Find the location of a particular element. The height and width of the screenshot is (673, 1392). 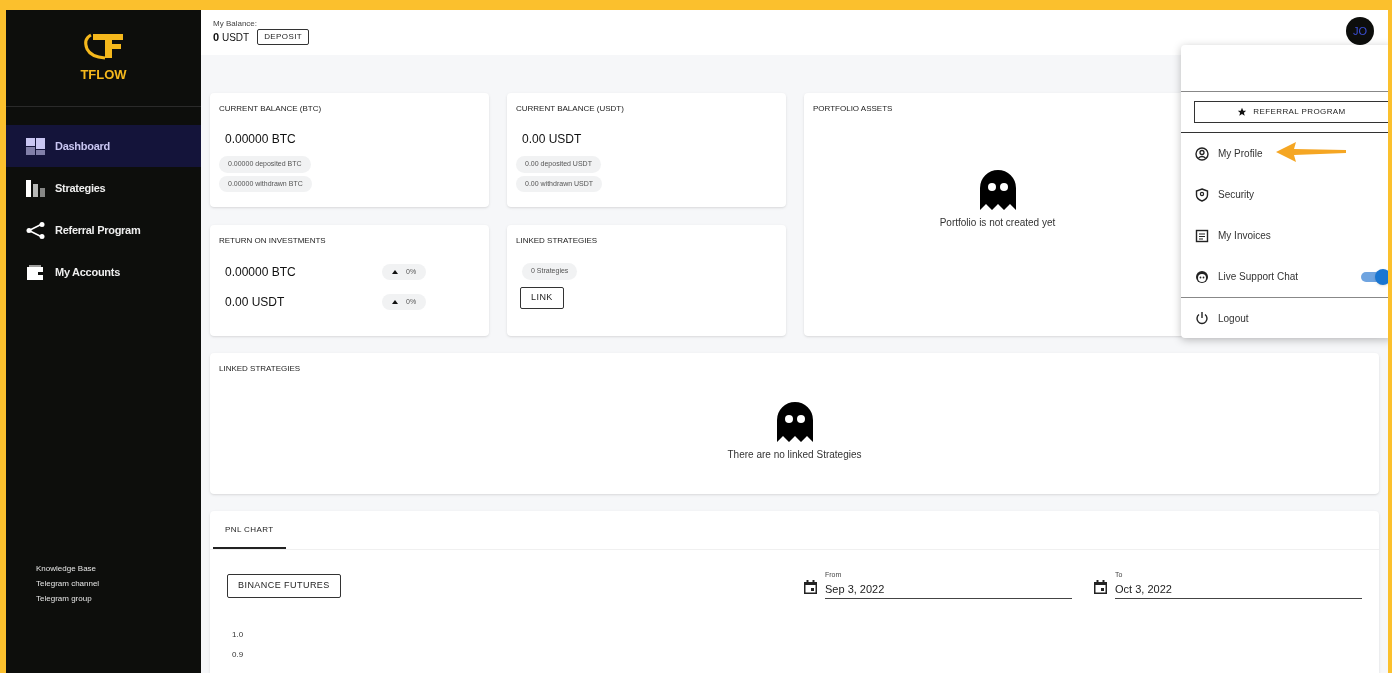

roi-amount: 0.00000 BTC is located at coordinates (261, 272).